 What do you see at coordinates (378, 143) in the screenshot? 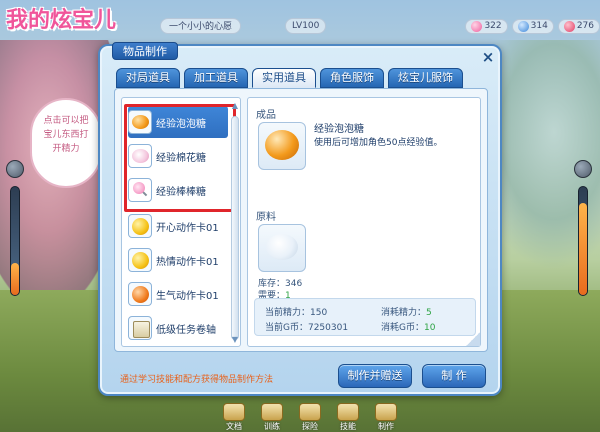
I see `product-description: 使用后可增加角色50点经验值。` at bounding box center [378, 143].